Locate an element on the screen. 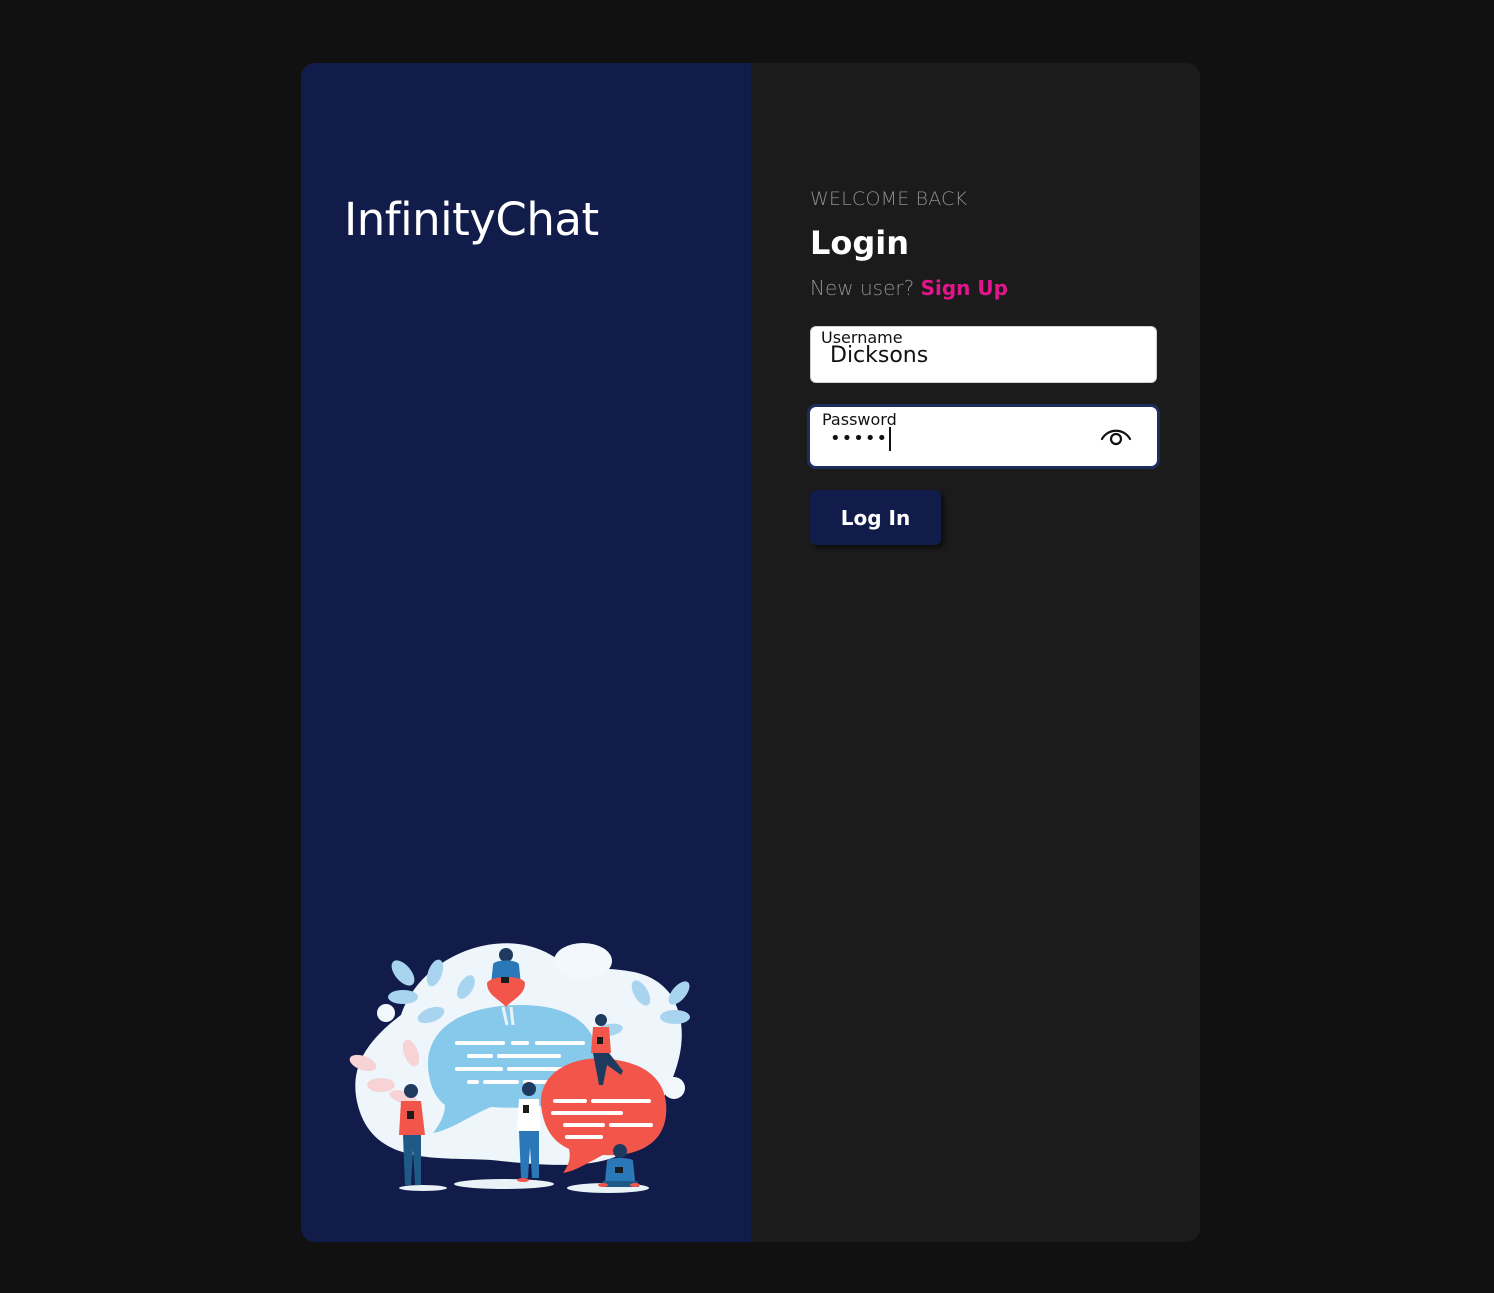 The height and width of the screenshot is (1293, 1494). floating-bubble is located at coordinates (583, 961).